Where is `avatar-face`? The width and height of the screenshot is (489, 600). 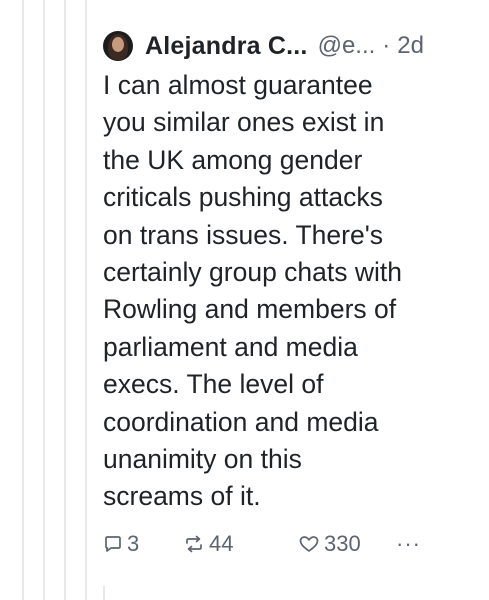
avatar-face is located at coordinates (118, 44).